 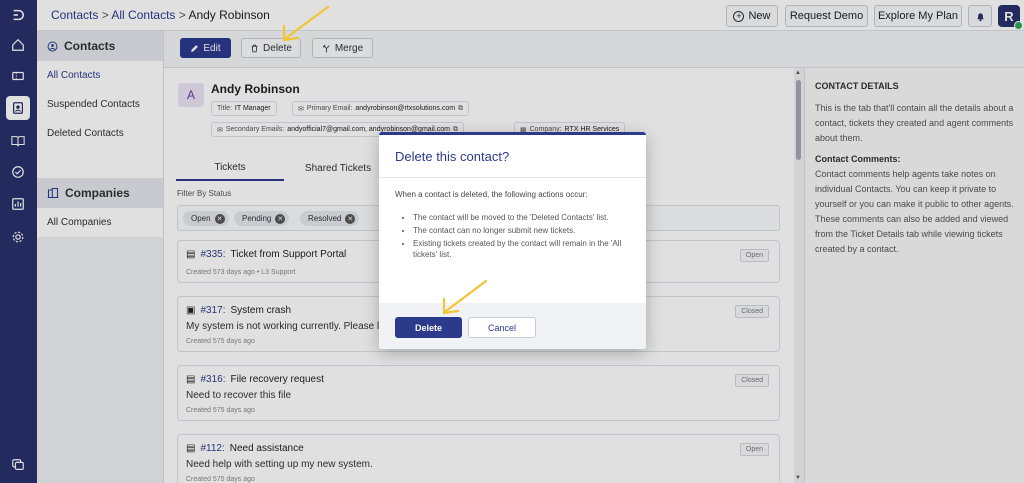 What do you see at coordinates (428, 327) in the screenshot?
I see `confirm-delete-button: Delete` at bounding box center [428, 327].